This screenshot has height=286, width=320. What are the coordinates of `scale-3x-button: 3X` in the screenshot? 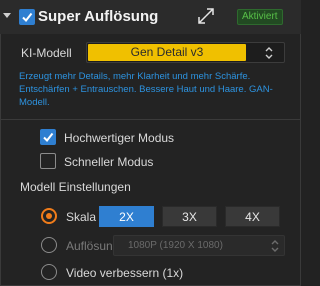 It's located at (189, 216).